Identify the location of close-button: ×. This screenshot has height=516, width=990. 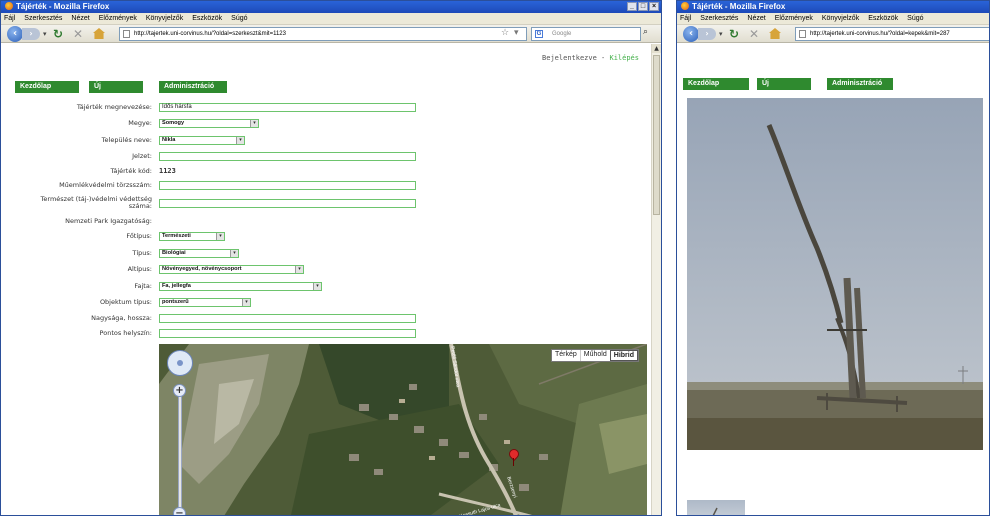
(654, 6).